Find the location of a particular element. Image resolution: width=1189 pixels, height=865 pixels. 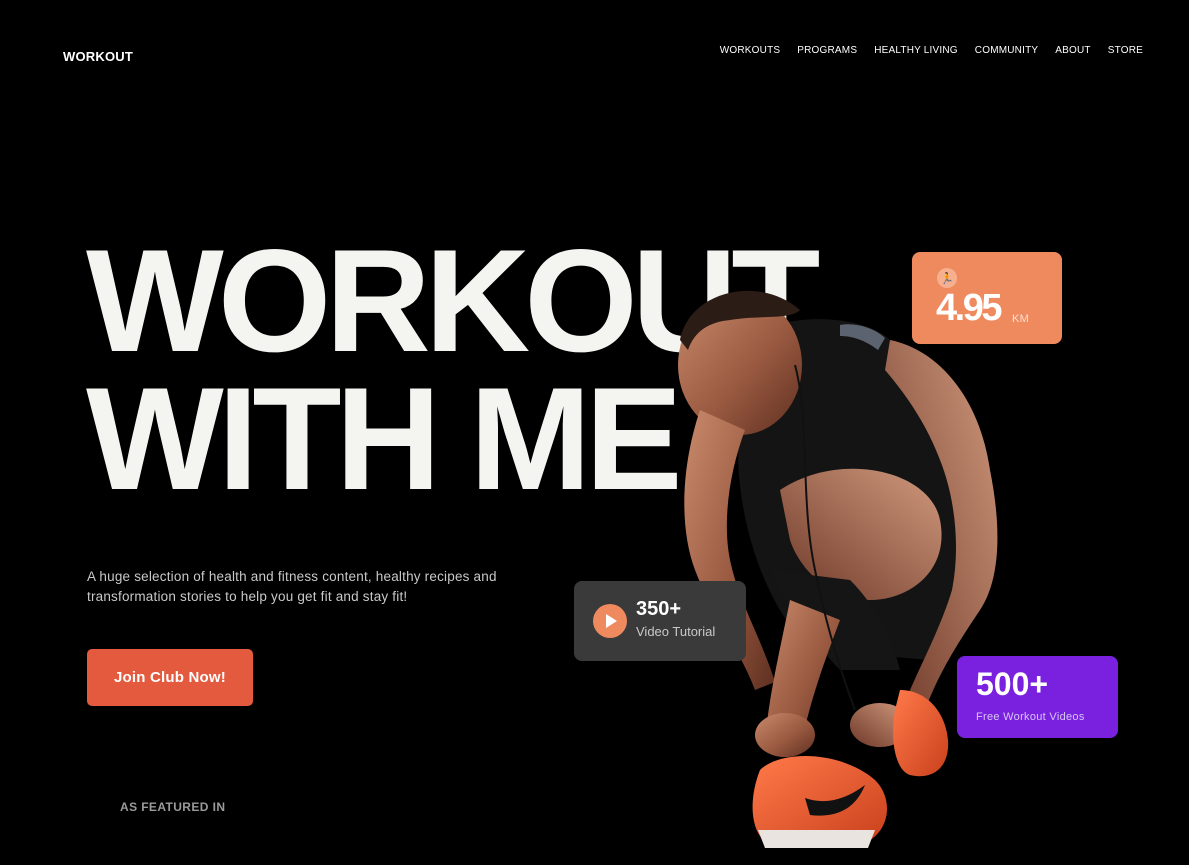

nav-about: ABOUT is located at coordinates (1072, 51).